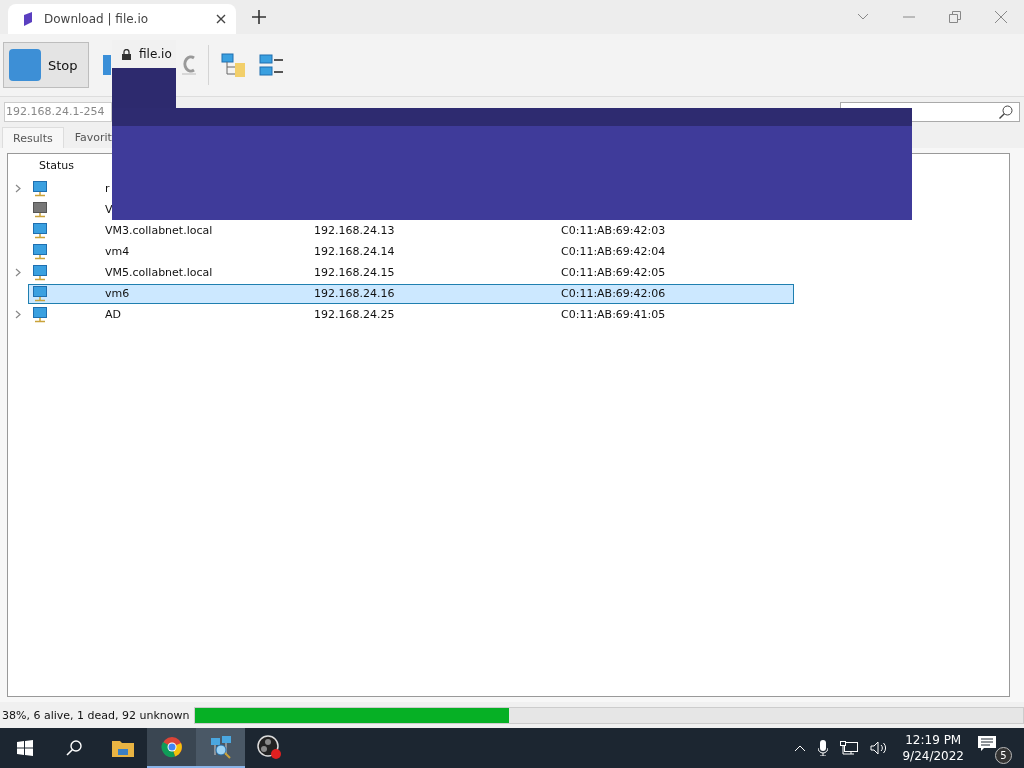 Image resolution: width=1024 pixels, height=768 pixels. What do you see at coordinates (933, 740) in the screenshot?
I see `clock-time: 12:19 PM` at bounding box center [933, 740].